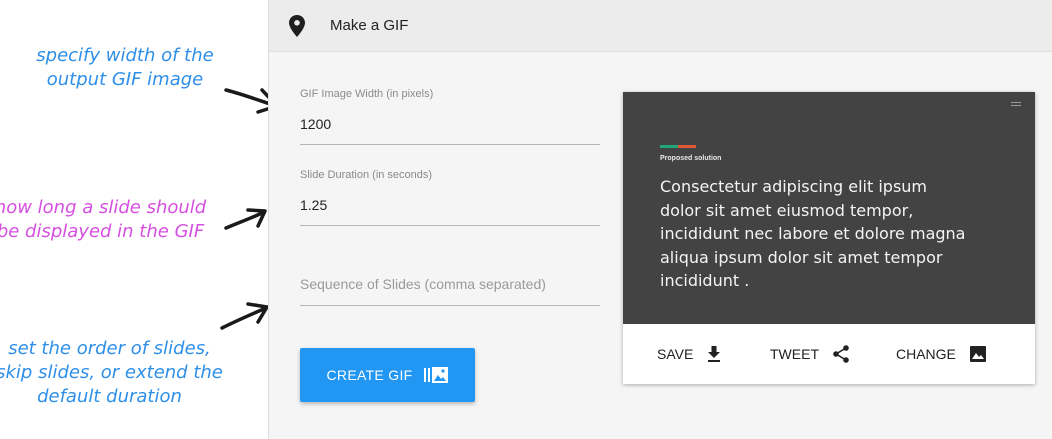 The width and height of the screenshot is (1052, 439). Describe the element at coordinates (977, 354) in the screenshot. I see `image-icon` at that location.